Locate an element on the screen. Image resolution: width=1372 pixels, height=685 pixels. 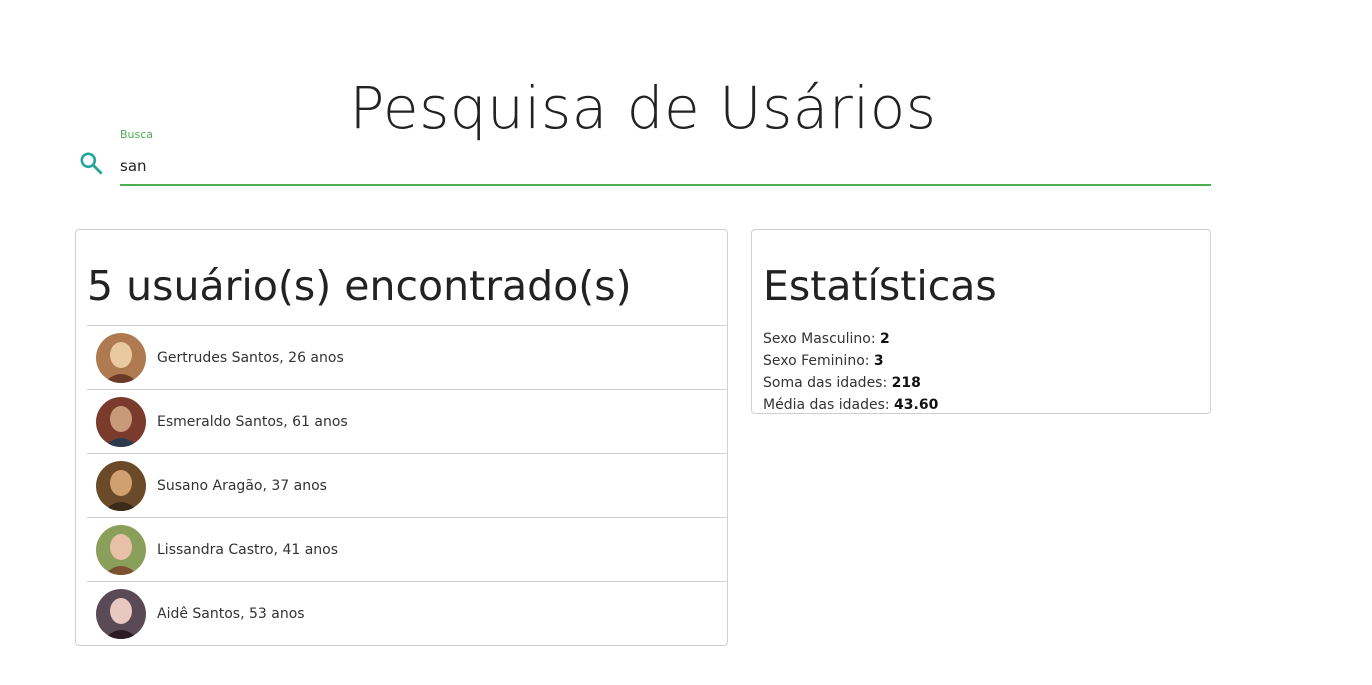
stat-age-avg: Média das idades: 43.60 is located at coordinates (851, 405).